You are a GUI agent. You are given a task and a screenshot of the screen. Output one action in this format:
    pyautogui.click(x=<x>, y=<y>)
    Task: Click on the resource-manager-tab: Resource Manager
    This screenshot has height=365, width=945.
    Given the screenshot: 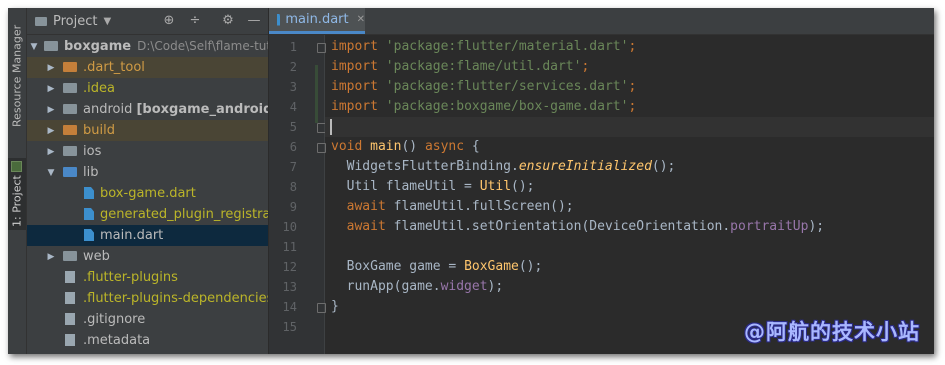 What is the action you would take?
    pyautogui.click(x=17, y=76)
    